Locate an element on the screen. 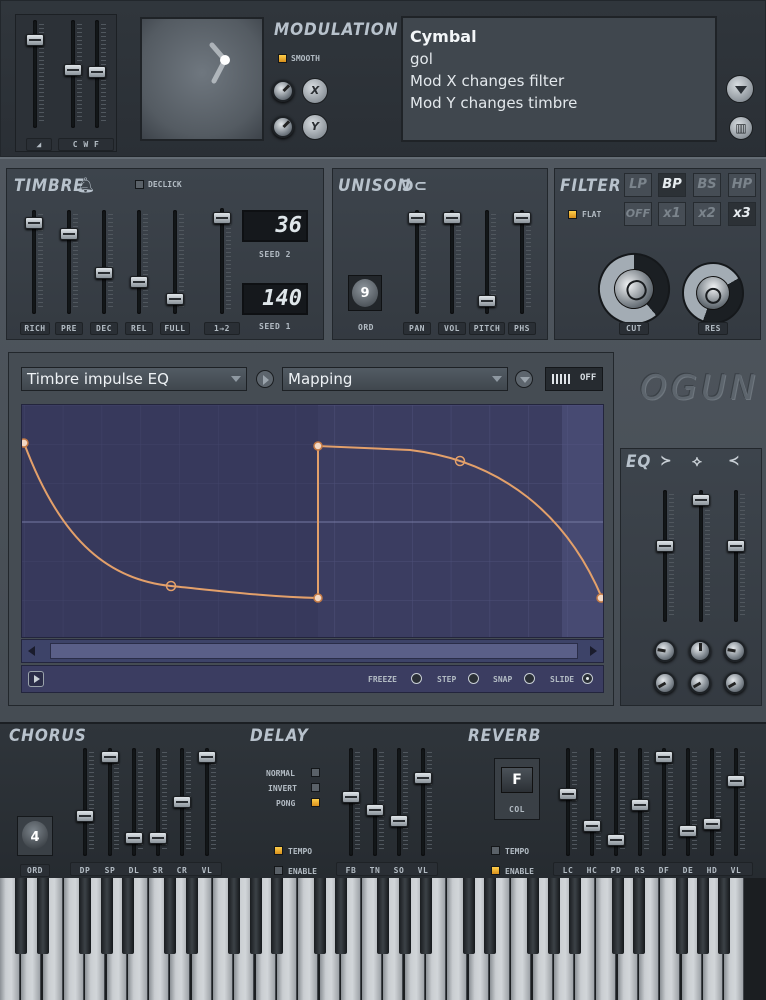 The image size is (766, 1000). timbre-mix-slider is located at coordinates (222, 261).